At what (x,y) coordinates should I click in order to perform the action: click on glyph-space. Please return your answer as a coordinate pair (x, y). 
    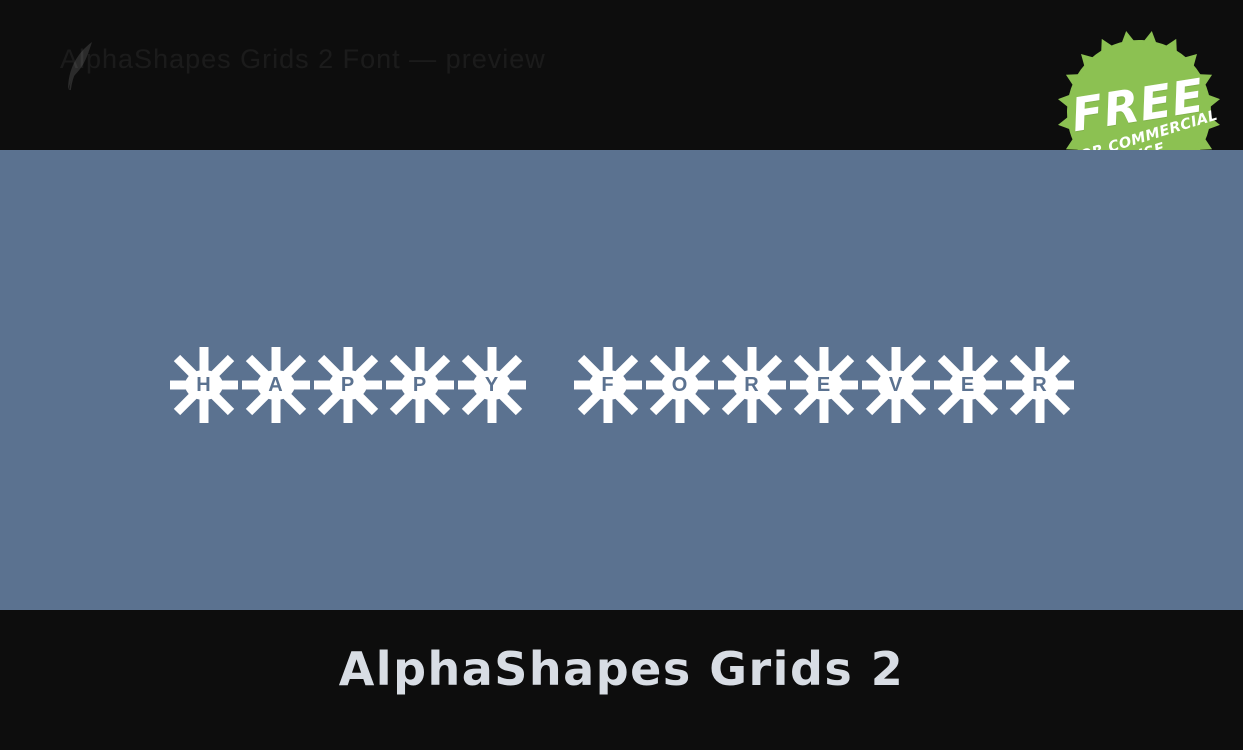
    Looking at the image, I should click on (550, 385).